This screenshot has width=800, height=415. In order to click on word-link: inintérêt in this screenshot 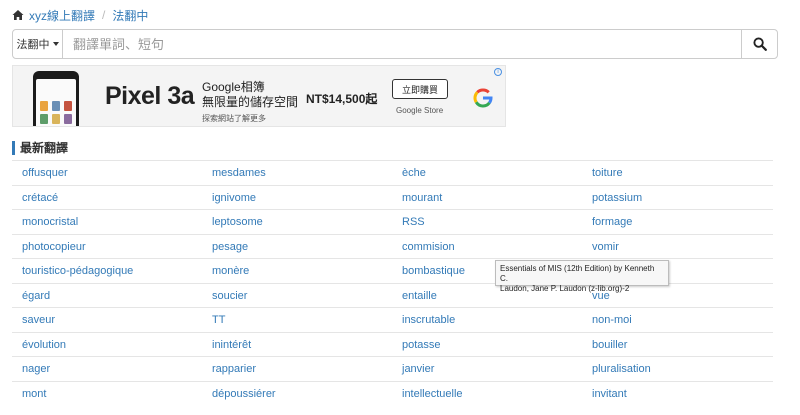, I will do `click(231, 345)`.